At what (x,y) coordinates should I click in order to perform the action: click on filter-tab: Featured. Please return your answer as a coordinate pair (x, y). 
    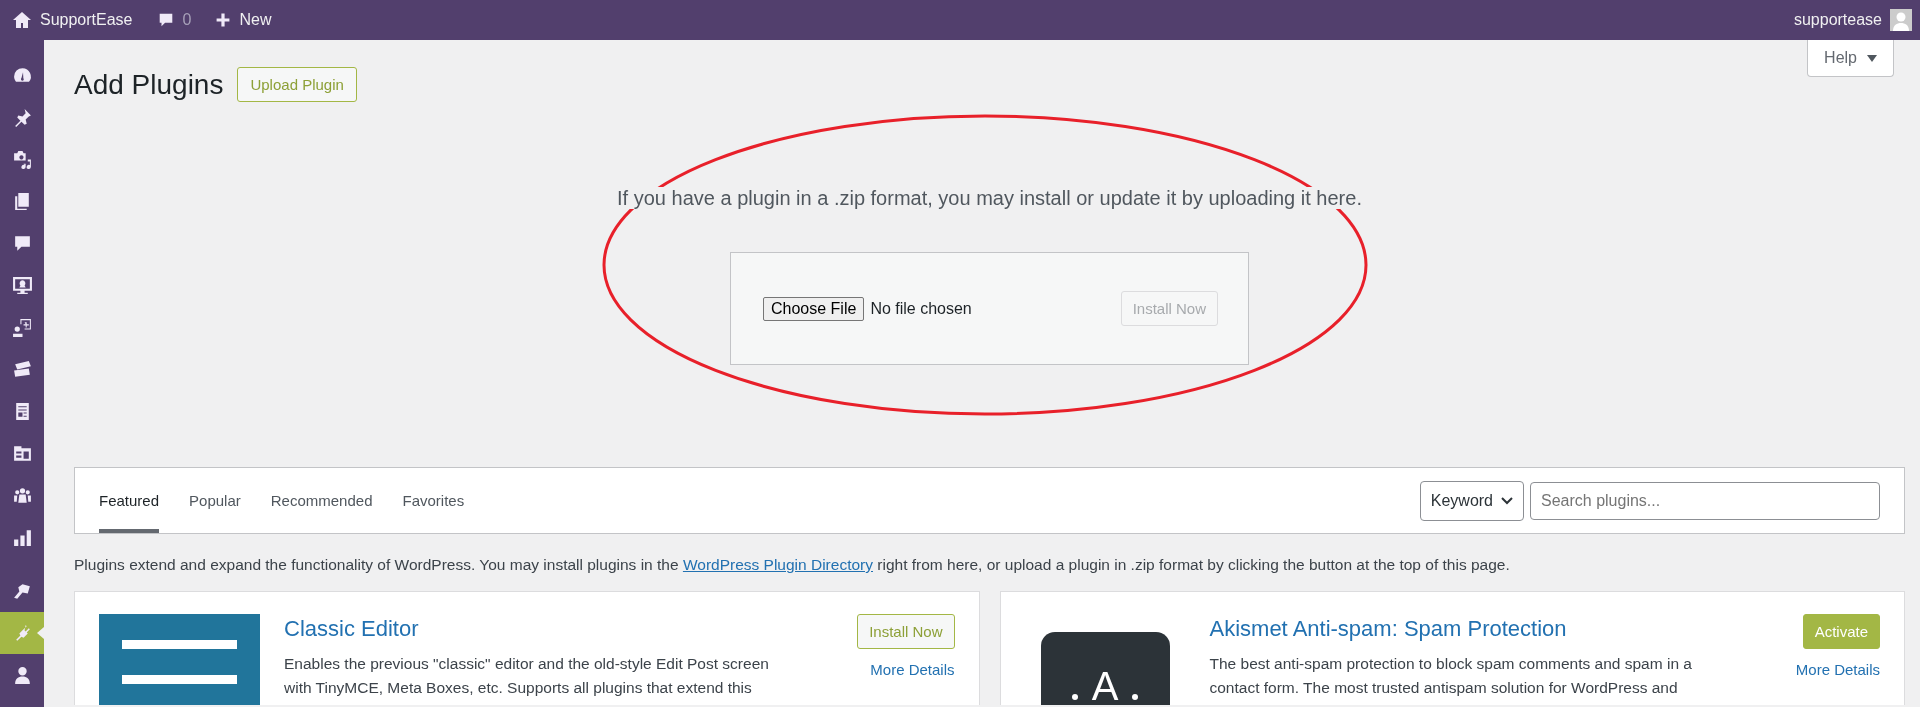
    Looking at the image, I should click on (129, 500).